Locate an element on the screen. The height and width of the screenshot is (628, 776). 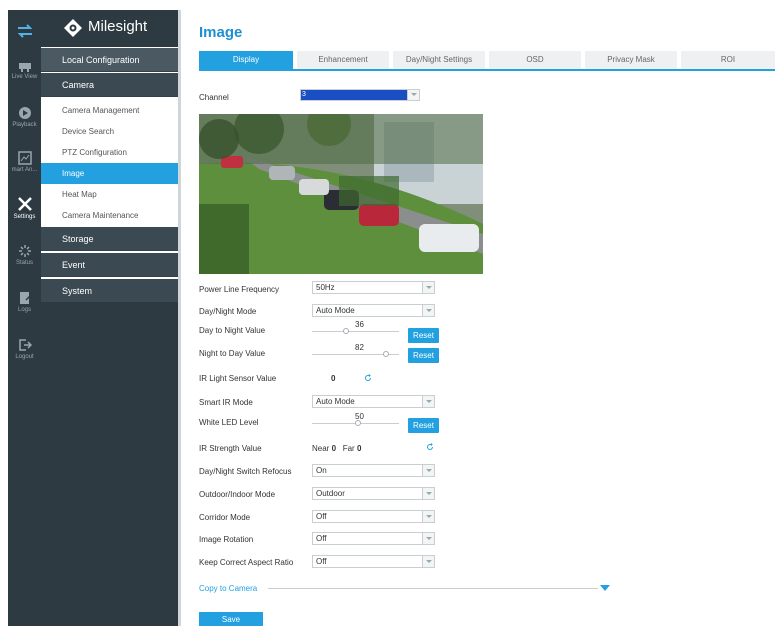
sidebar-item-ptz-configuration: PTZ Configuration is located at coordinates (109, 152).